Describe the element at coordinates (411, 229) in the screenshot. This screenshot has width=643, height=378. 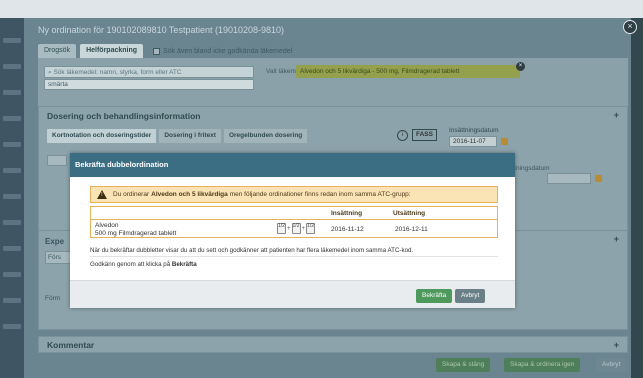
I see `row-end-date: 2016-12-11` at that location.